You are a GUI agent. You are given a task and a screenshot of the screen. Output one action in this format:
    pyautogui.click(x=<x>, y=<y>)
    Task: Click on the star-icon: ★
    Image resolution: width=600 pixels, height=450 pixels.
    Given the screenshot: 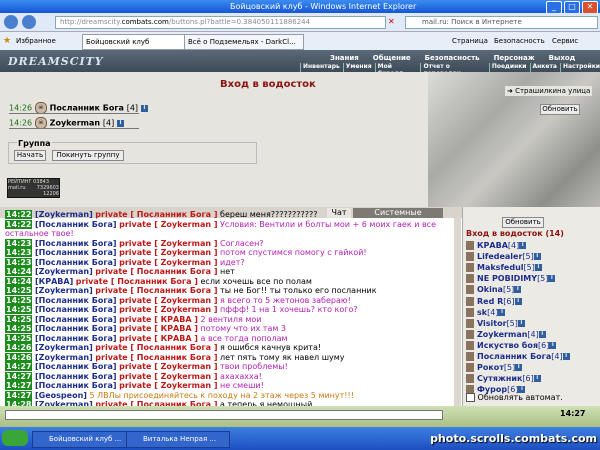 What is the action you would take?
    pyautogui.click(x=7, y=41)
    